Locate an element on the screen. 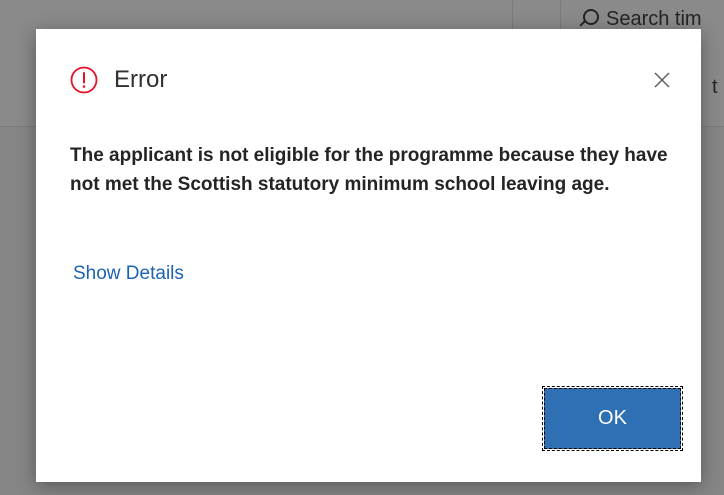 The width and height of the screenshot is (724, 495). close-icon is located at coordinates (662, 80).